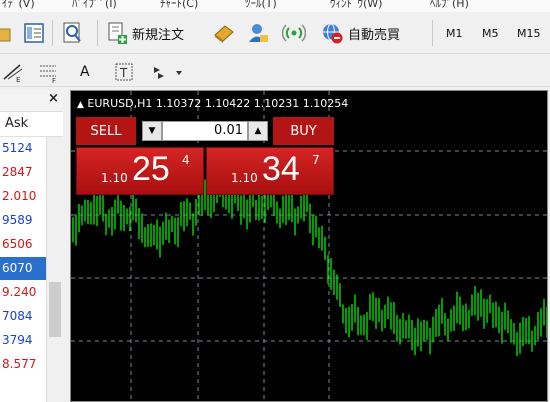 Image resolution: width=550 pixels, height=402 pixels. I want to click on new-order-button: 新規注文, so click(145, 33).